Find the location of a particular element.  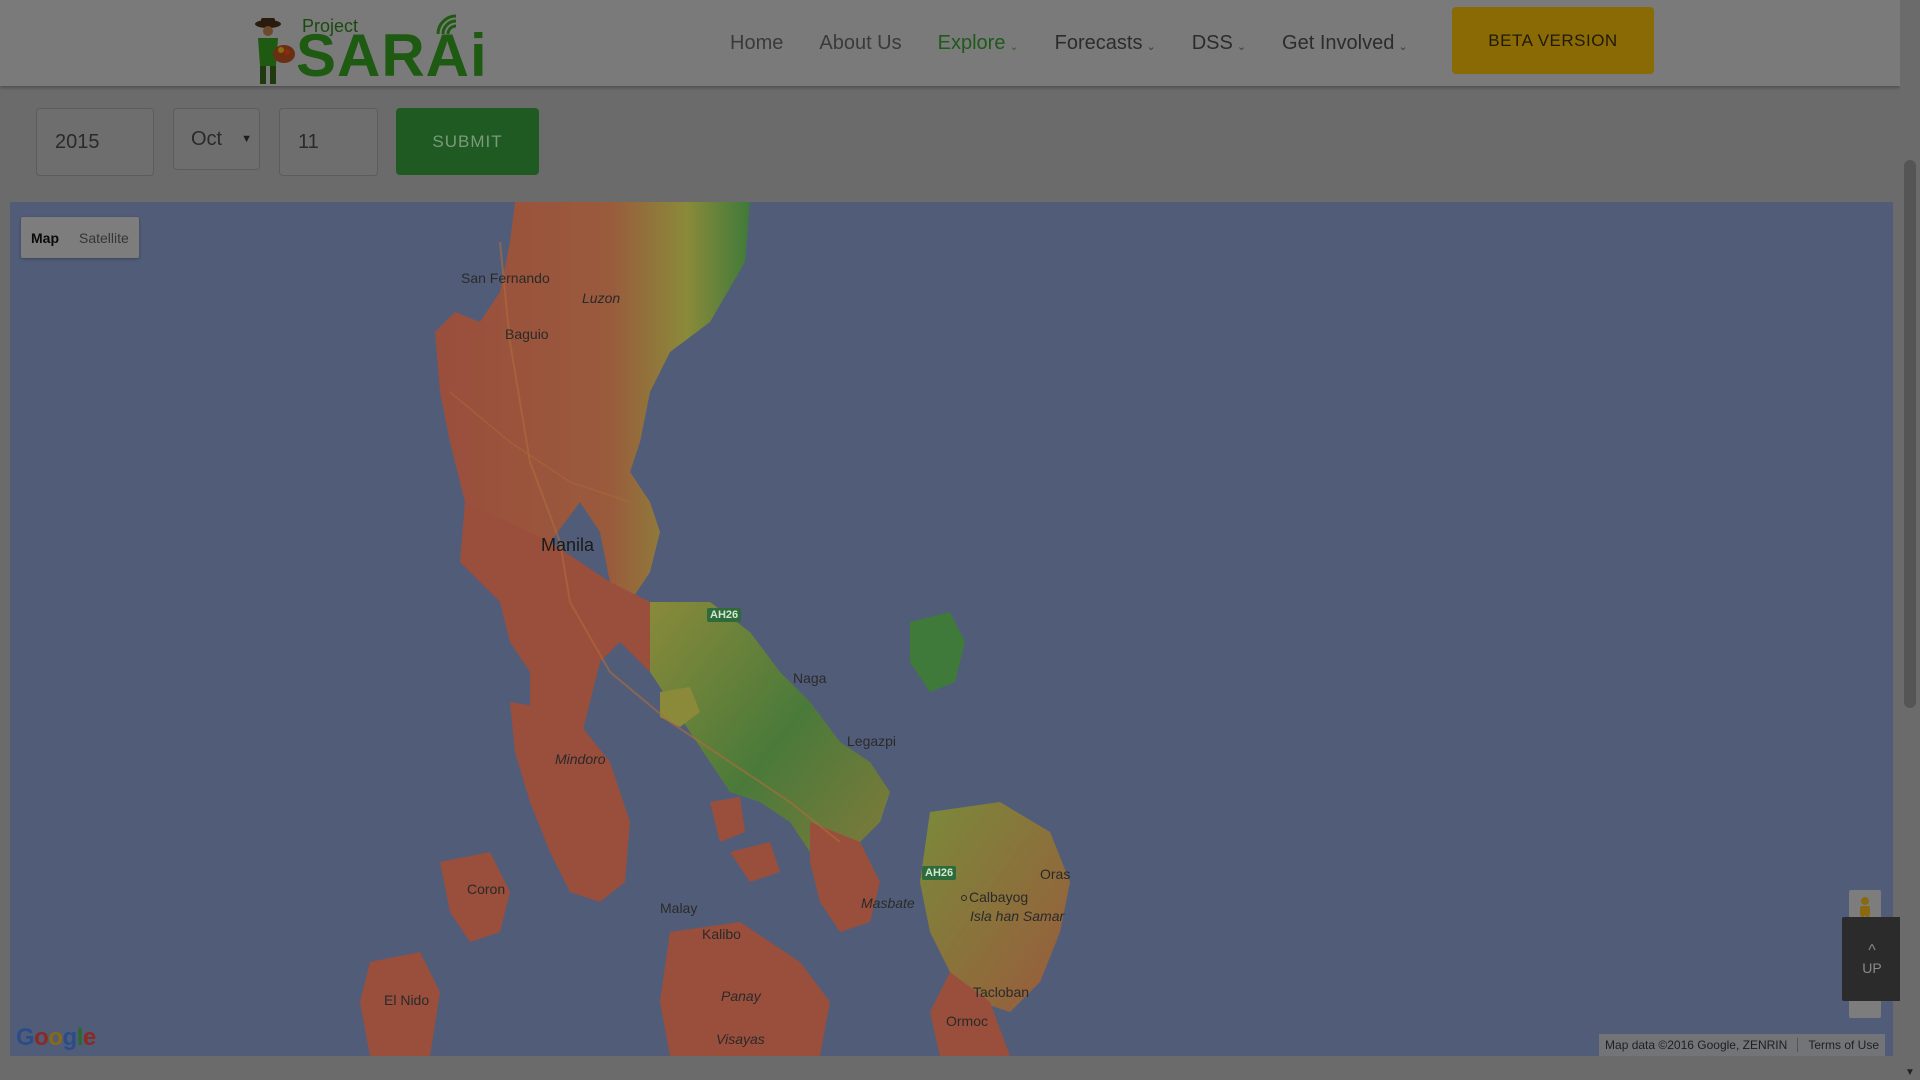

nav-about-us: About Us is located at coordinates (860, 43).